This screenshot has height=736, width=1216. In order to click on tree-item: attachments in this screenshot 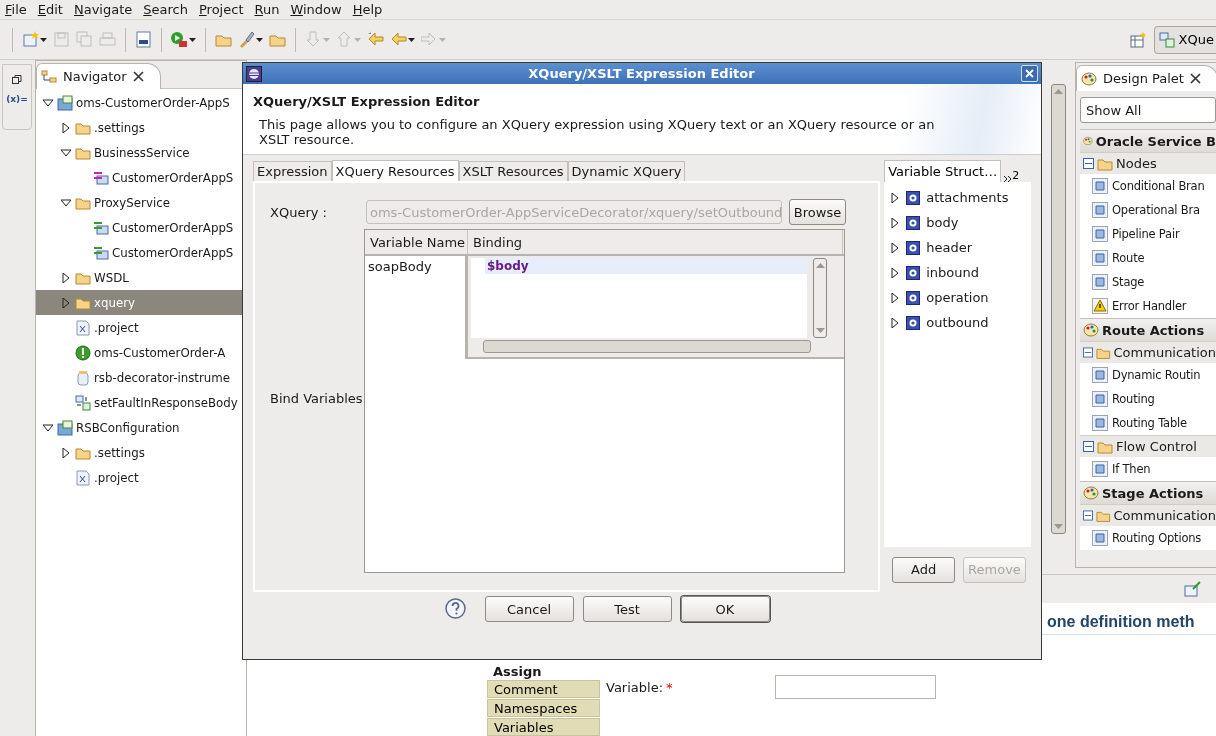, I will do `click(957, 197)`.